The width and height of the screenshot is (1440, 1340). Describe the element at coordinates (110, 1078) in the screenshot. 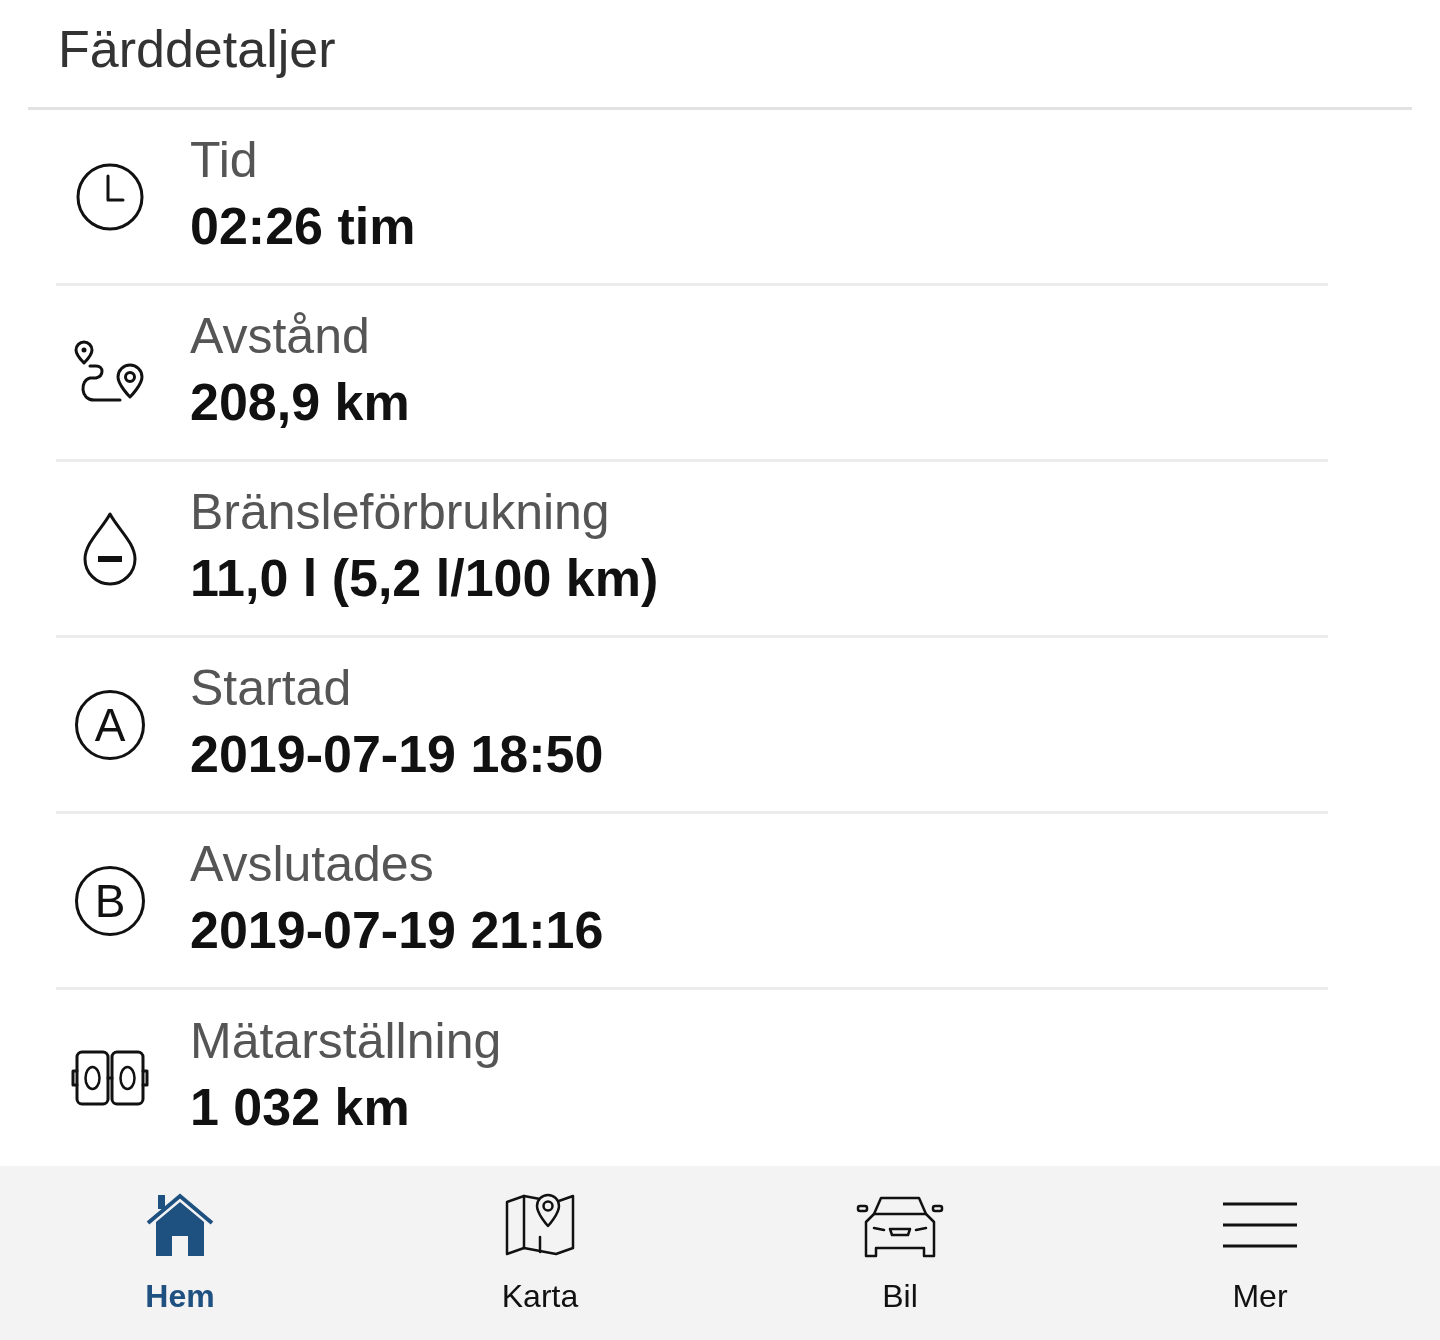

I see `odometer-icon` at that location.